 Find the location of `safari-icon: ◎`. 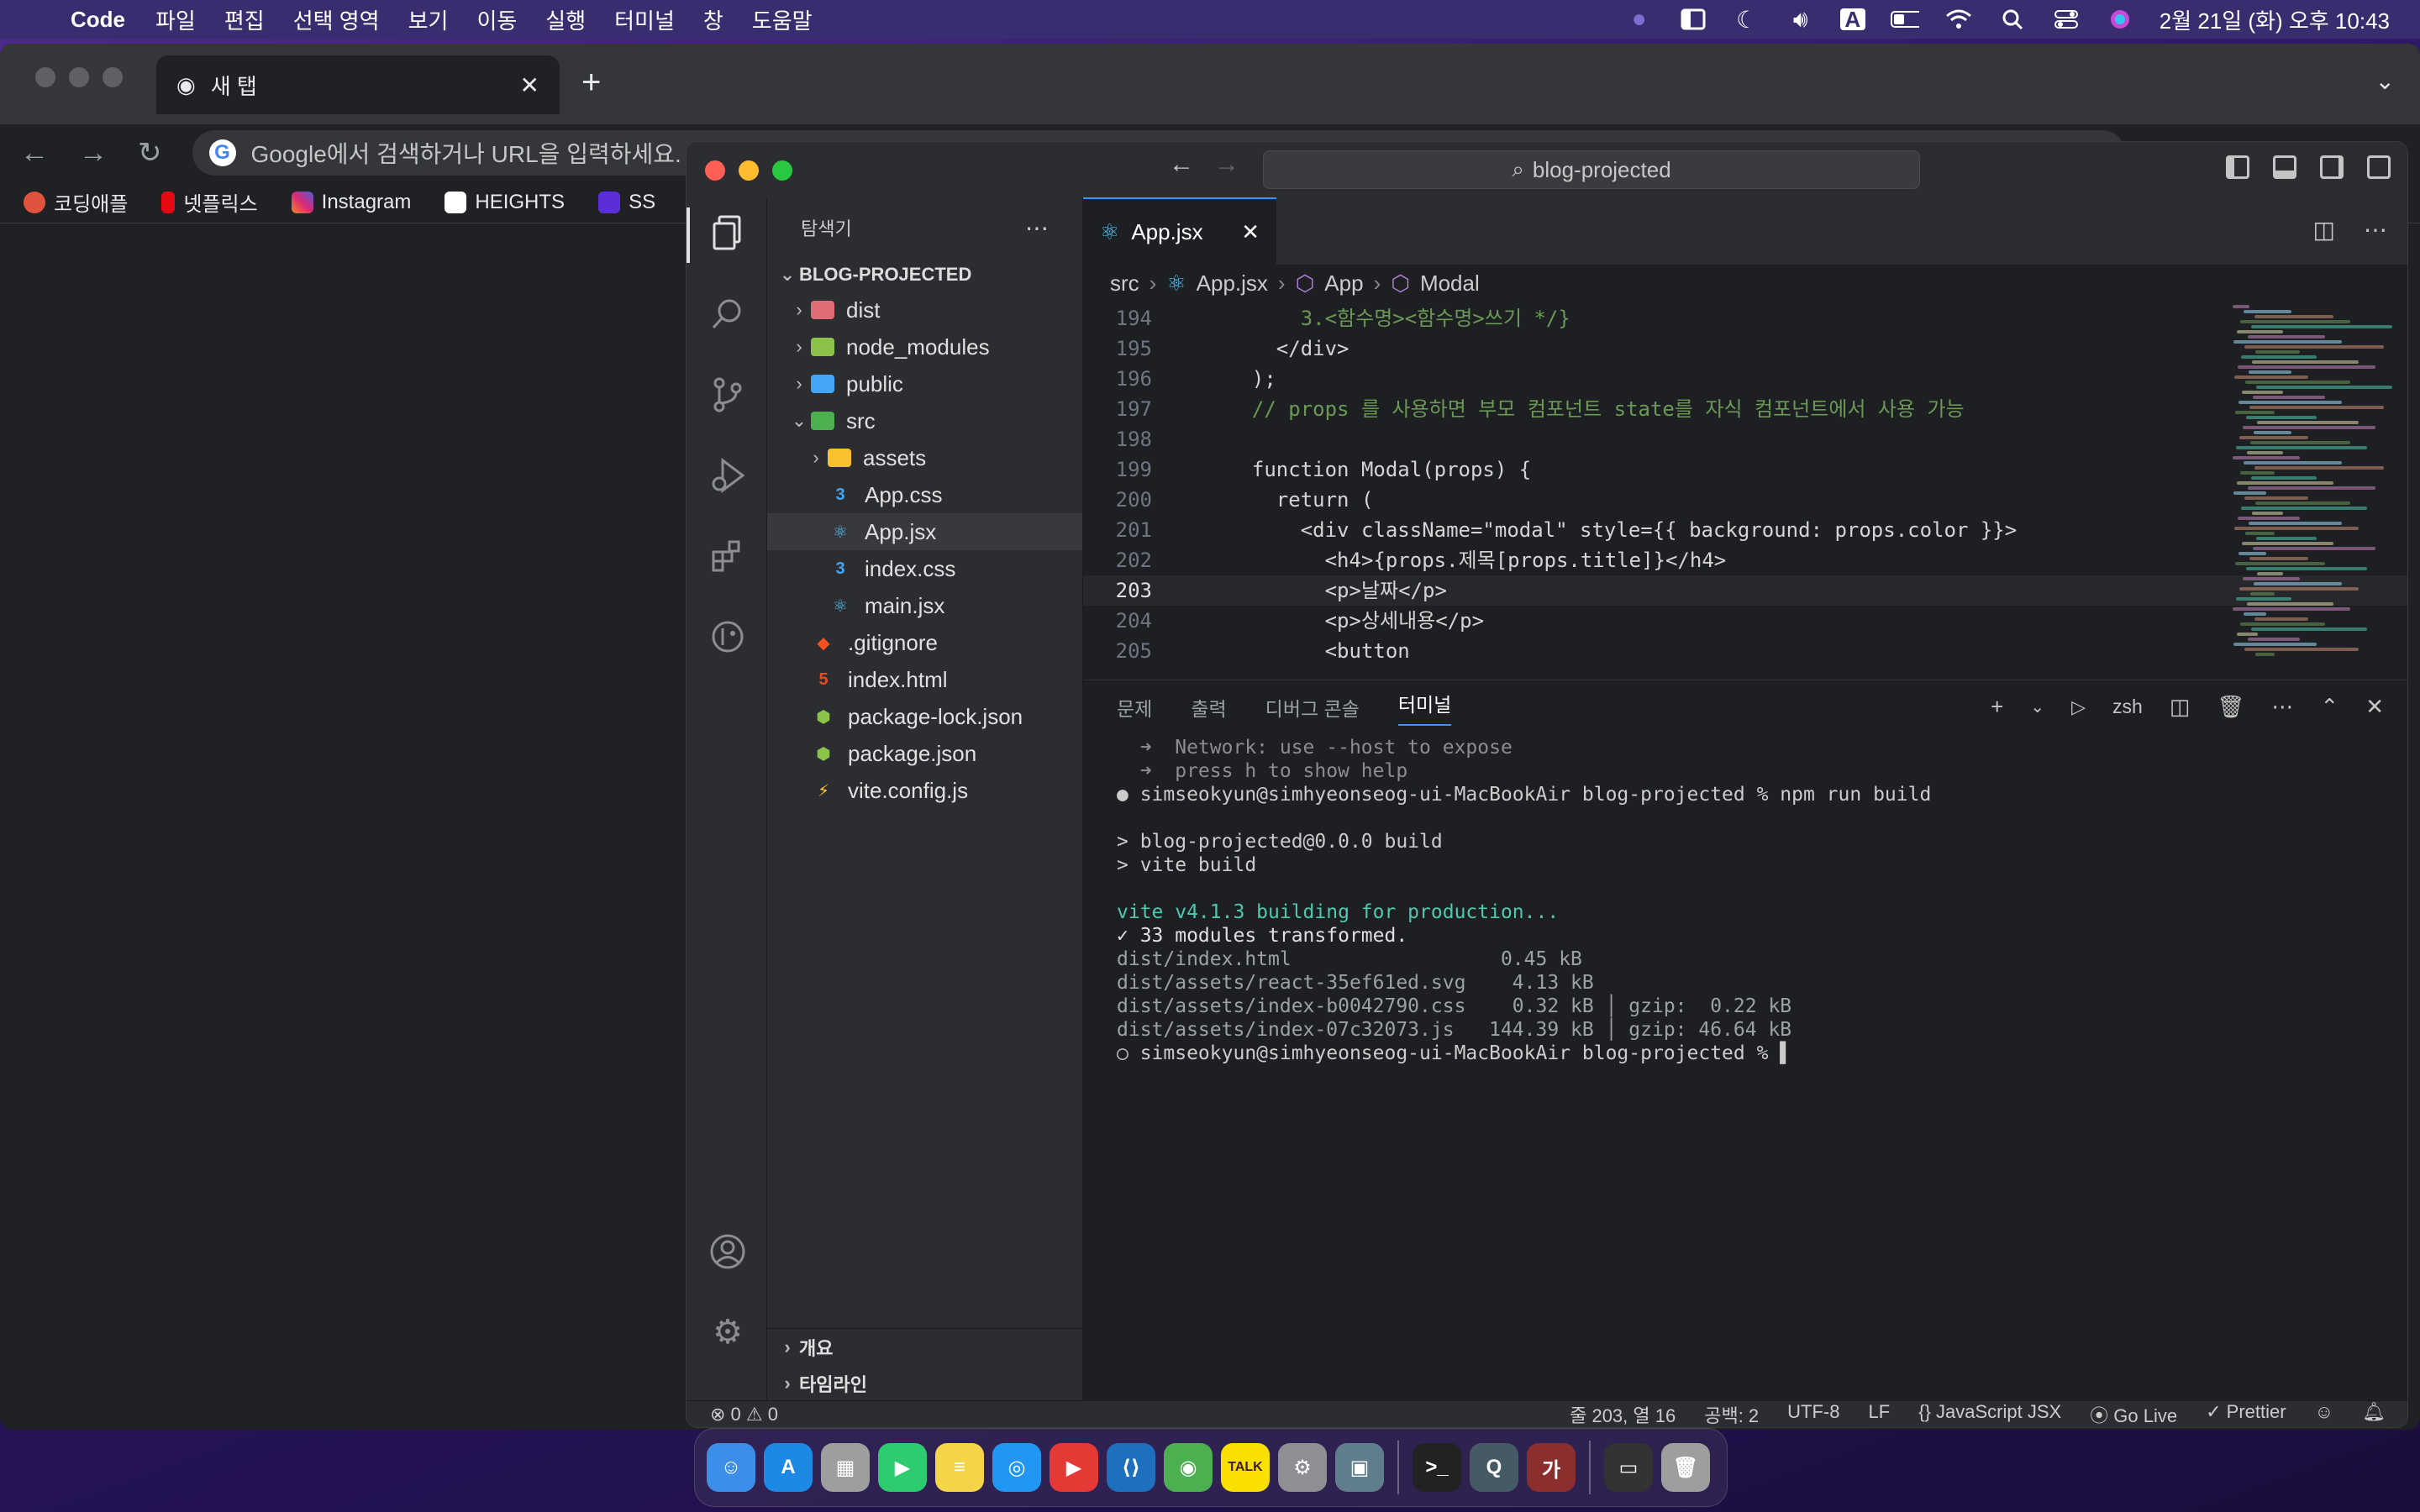

safari-icon: ◎ is located at coordinates (1017, 1467).